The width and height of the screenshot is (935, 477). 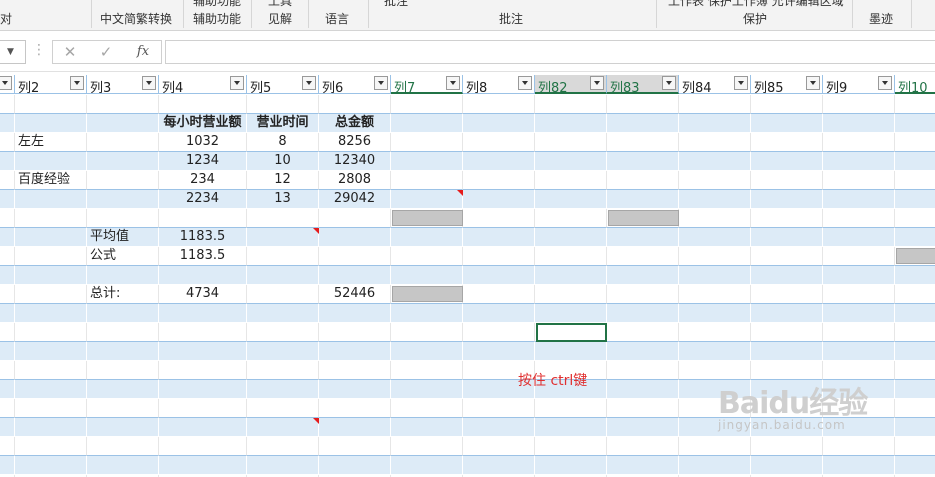 I want to click on comment-indicator-icon, so click(x=316, y=231).